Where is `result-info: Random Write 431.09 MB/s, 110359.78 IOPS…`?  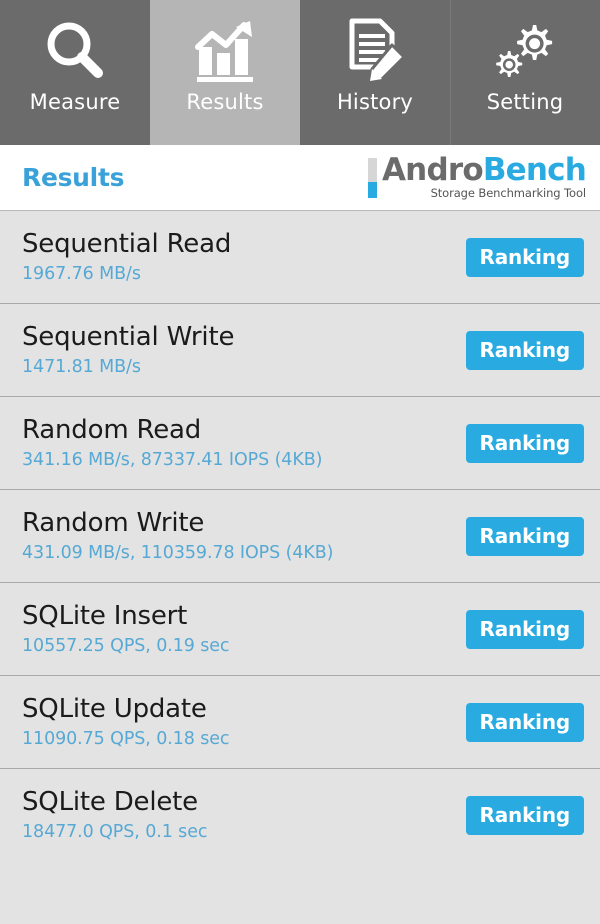 result-info: Random Write 431.09 MB/s, 110359.78 IOPS… is located at coordinates (177, 536).